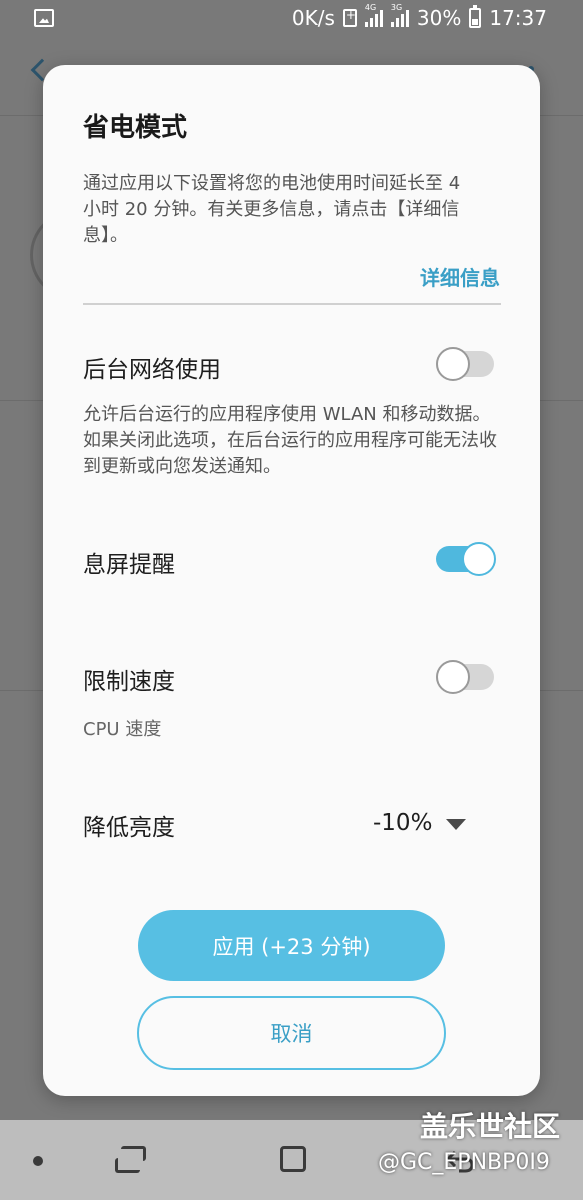 Image resolution: width=583 pixels, height=1200 pixels. What do you see at coordinates (349, 17) in the screenshot?
I see `data-saver-icon` at bounding box center [349, 17].